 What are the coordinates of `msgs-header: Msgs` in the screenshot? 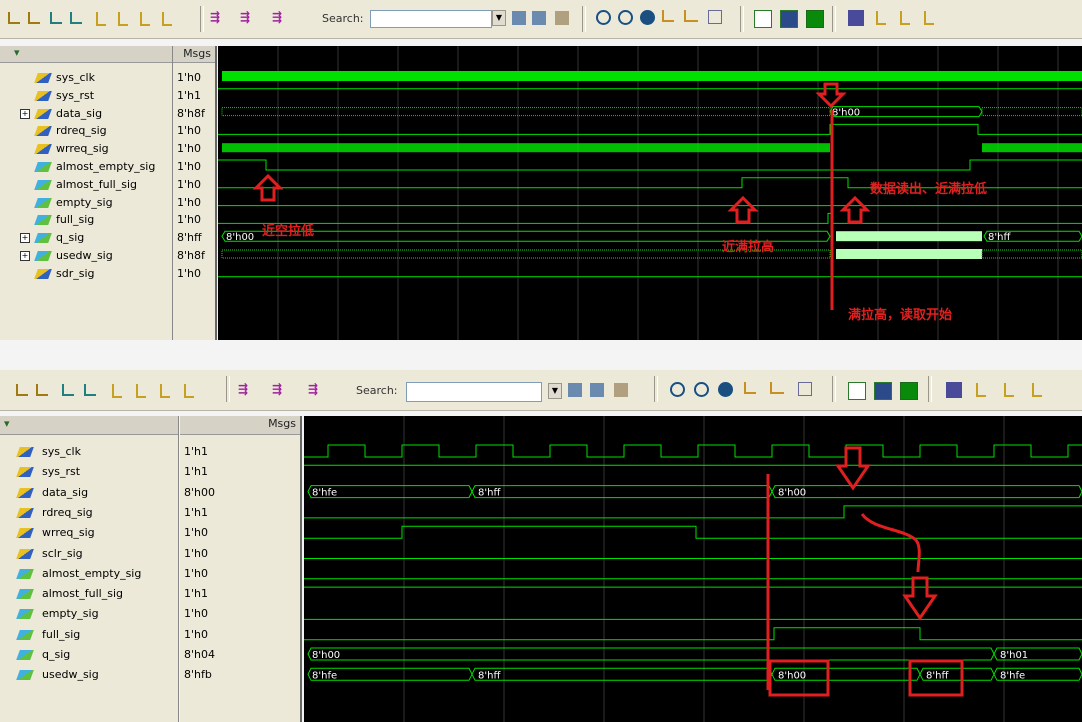 It's located at (197, 53).